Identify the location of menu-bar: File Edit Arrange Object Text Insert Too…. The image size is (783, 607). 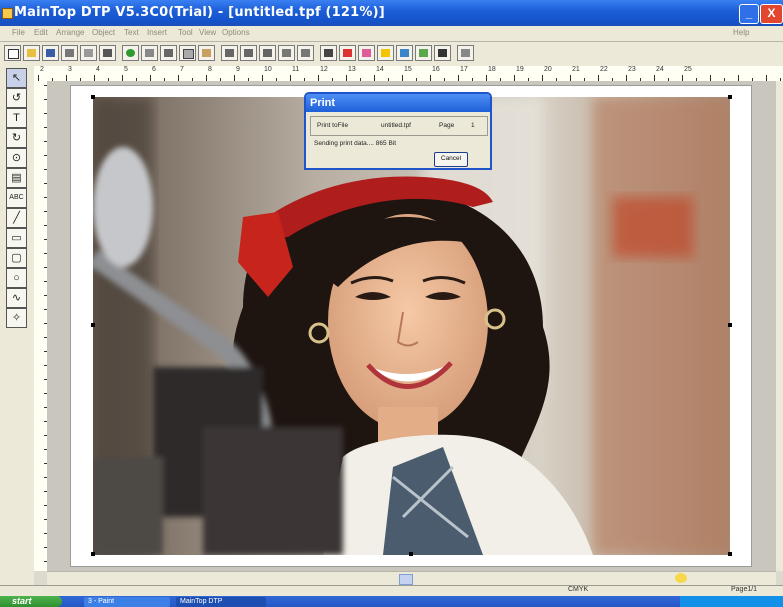
(391, 34).